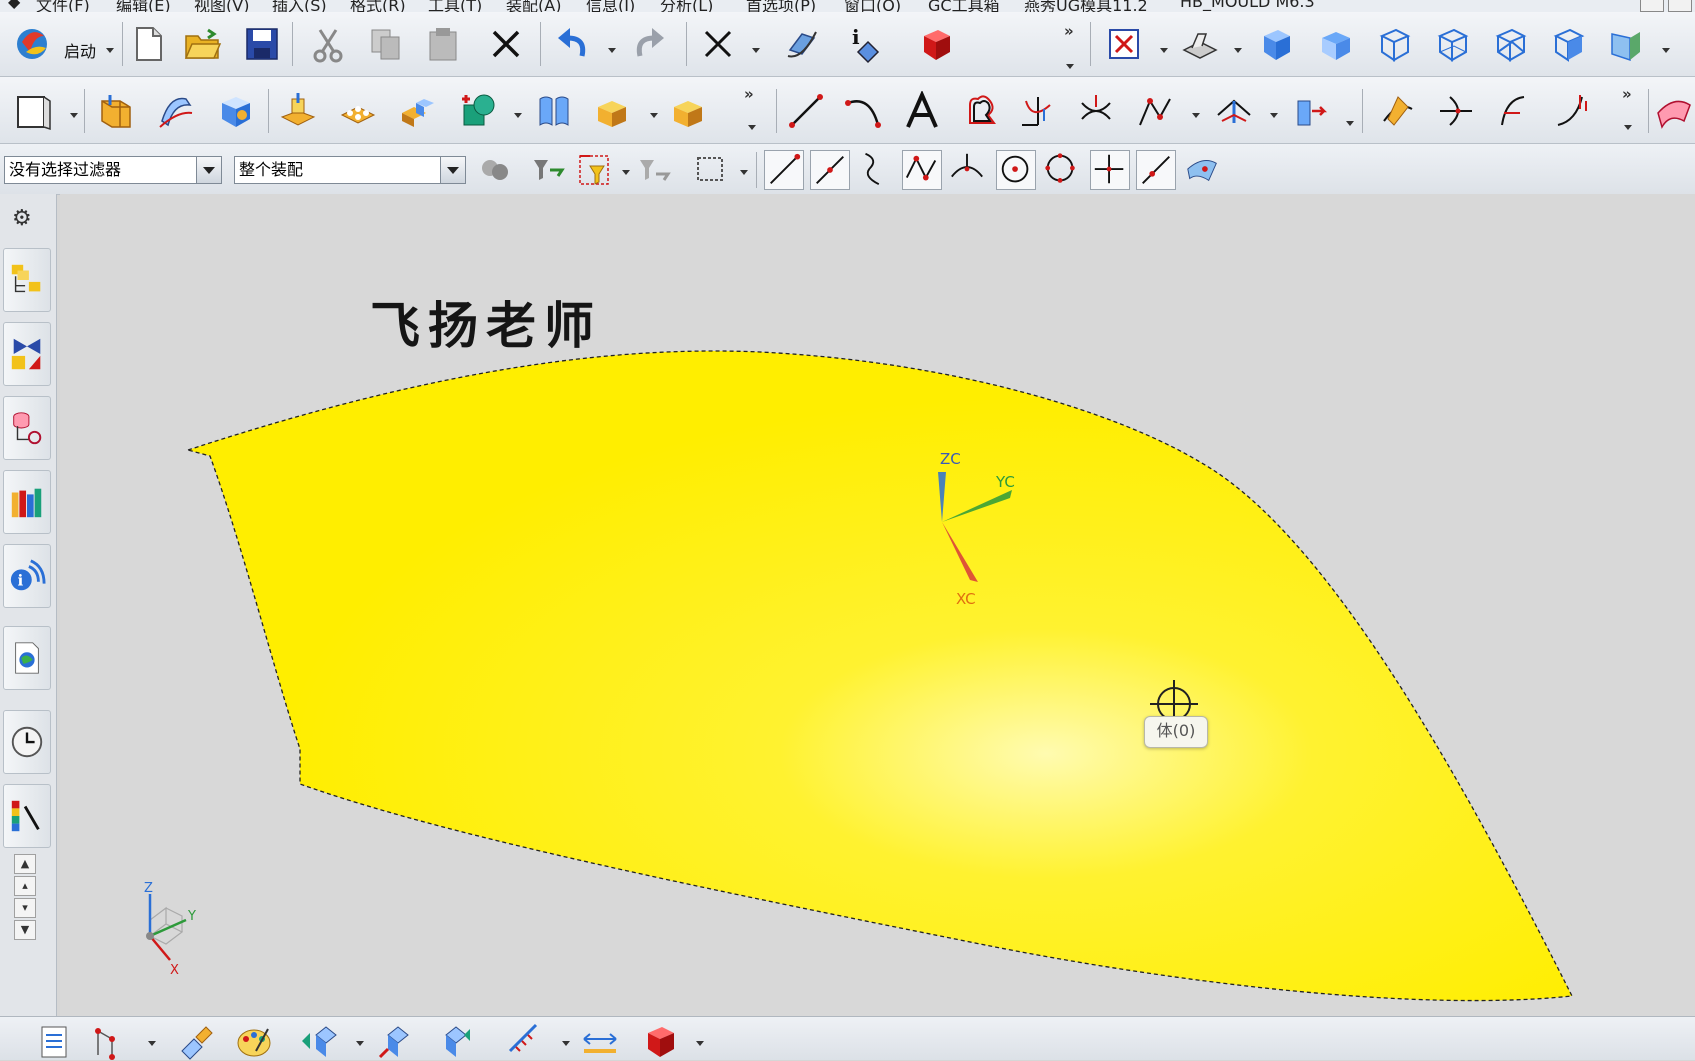  What do you see at coordinates (236, 111) in the screenshot?
I see `block-icon` at bounding box center [236, 111].